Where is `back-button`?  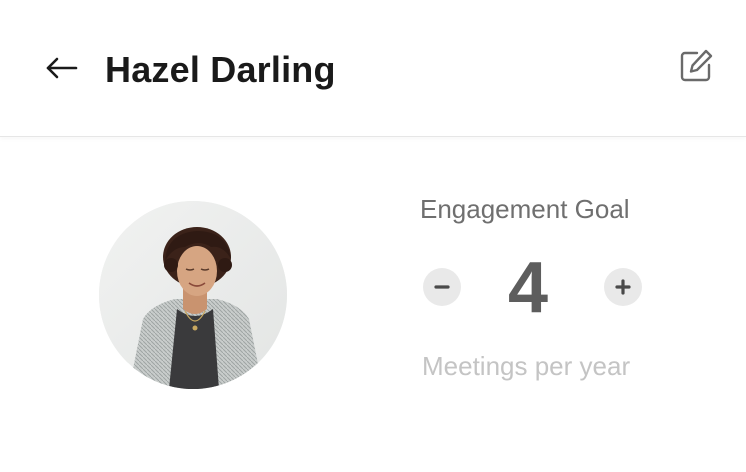
back-button is located at coordinates (62, 68).